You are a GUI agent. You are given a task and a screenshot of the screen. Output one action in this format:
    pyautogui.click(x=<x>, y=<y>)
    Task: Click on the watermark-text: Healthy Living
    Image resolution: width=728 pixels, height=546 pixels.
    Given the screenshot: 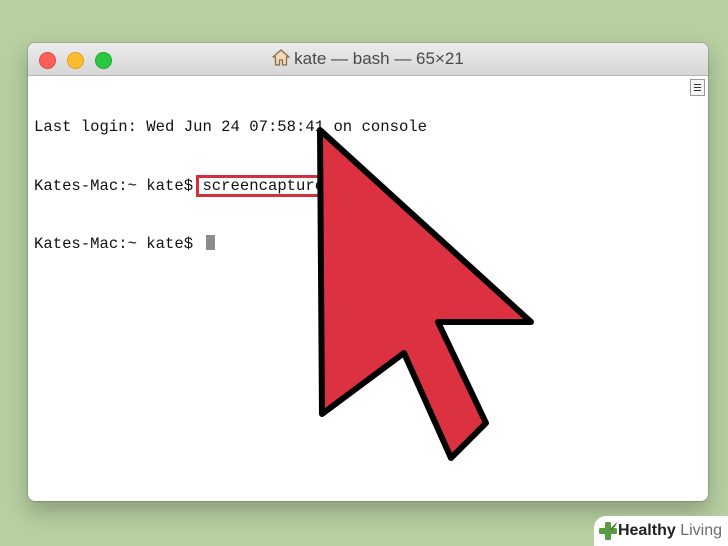 What is the action you would take?
    pyautogui.click(x=670, y=531)
    